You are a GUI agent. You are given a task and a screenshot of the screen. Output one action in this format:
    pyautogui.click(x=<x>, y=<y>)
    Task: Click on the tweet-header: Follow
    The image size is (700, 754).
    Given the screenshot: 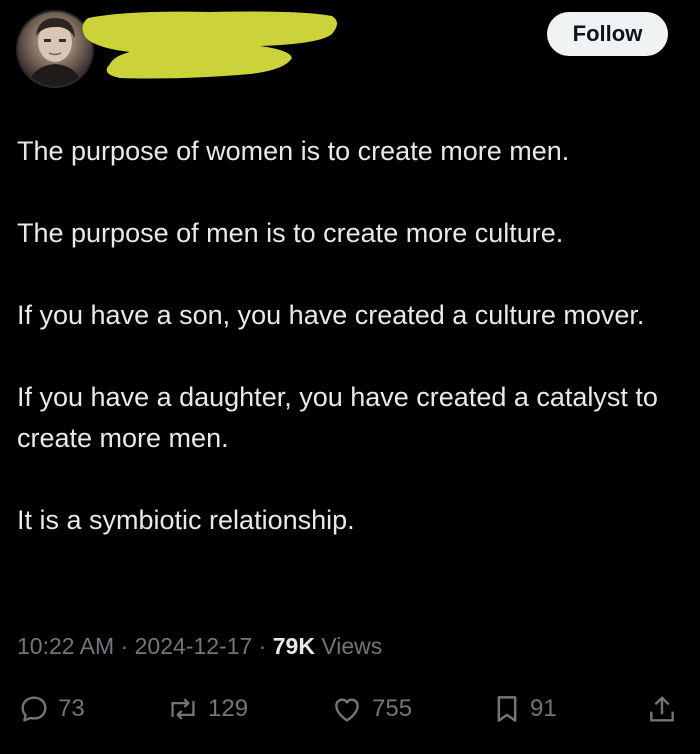 What is the action you would take?
    pyautogui.click(x=350, y=50)
    